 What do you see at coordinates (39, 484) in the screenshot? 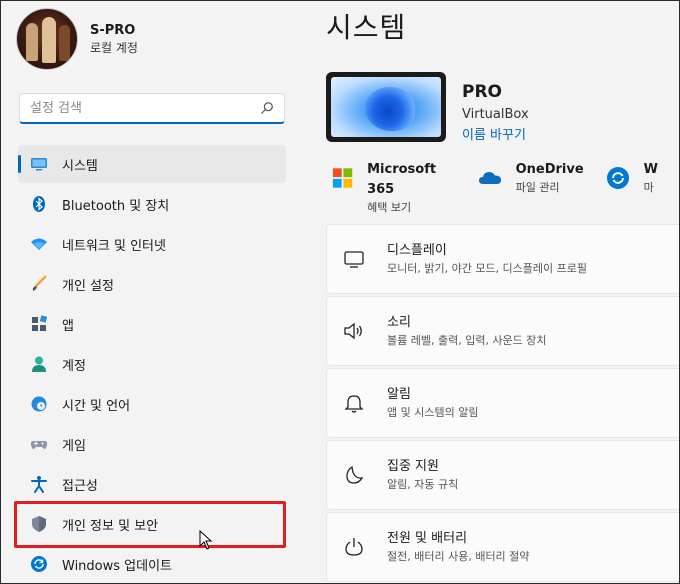
I see `accessibility-icon` at bounding box center [39, 484].